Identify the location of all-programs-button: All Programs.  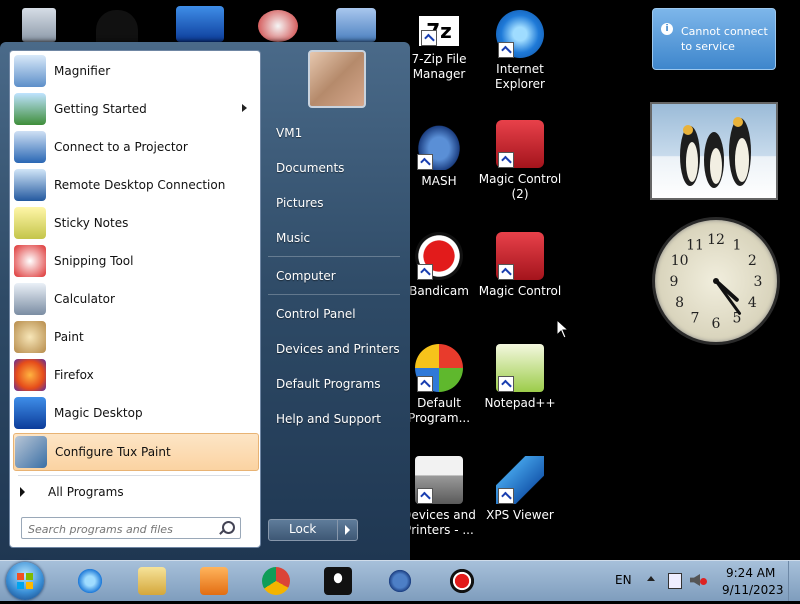
(134, 493).